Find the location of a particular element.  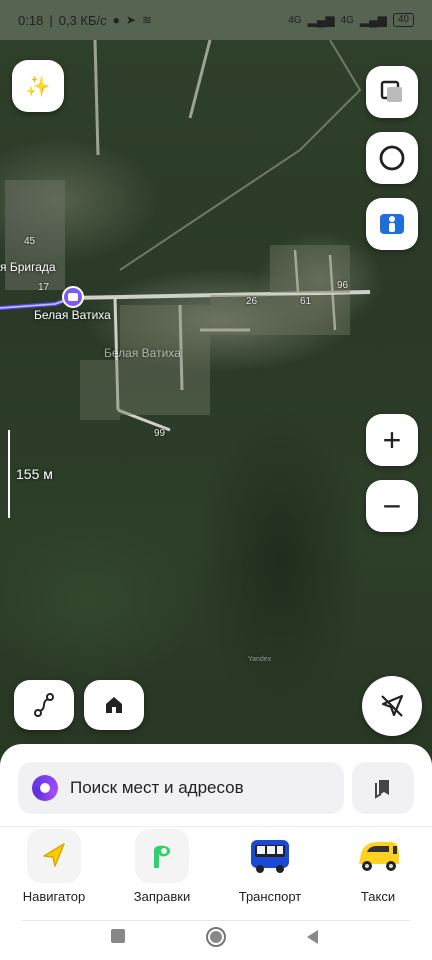

service-label: Заправки is located at coordinates (162, 896).